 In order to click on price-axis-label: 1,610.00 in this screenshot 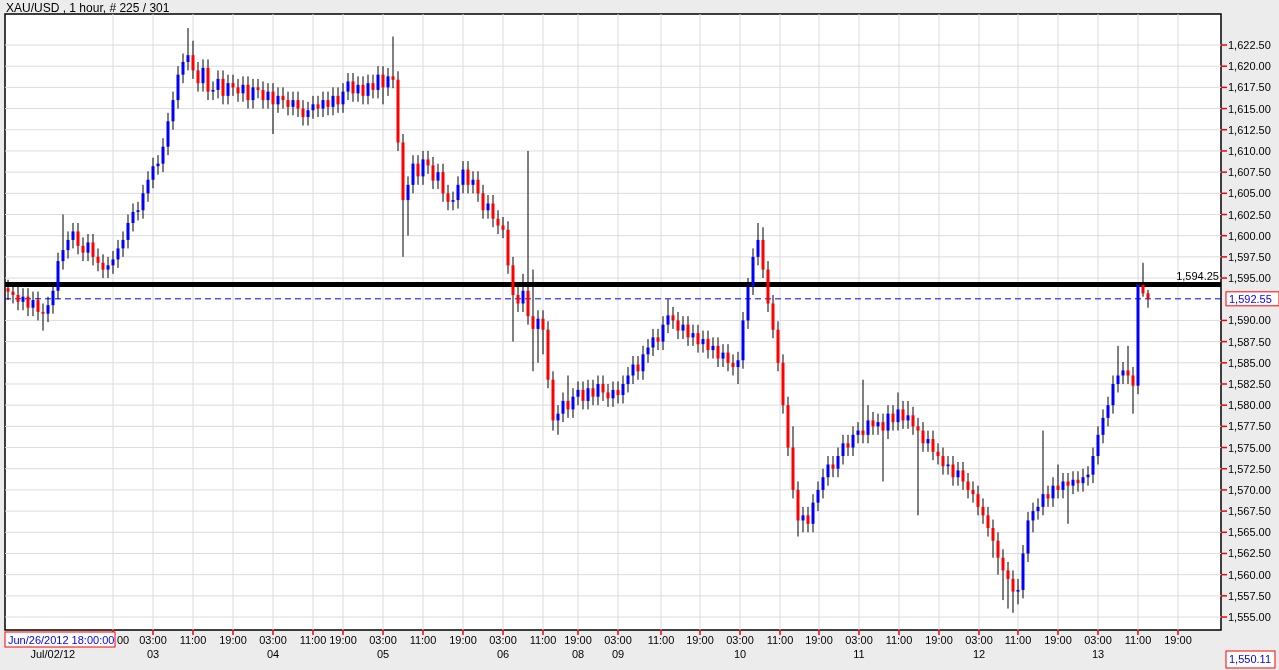, I will do `click(1249, 150)`.